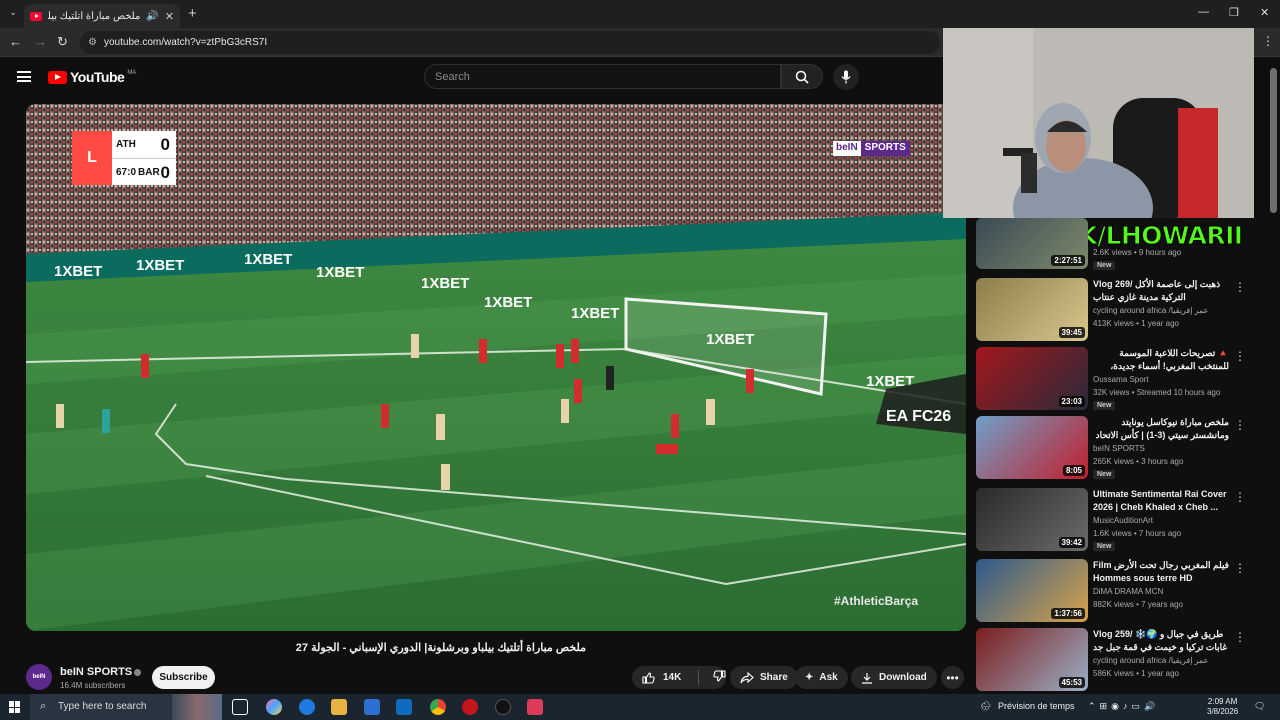  What do you see at coordinates (404, 707) in the screenshot?
I see `outlook-icon` at bounding box center [404, 707].